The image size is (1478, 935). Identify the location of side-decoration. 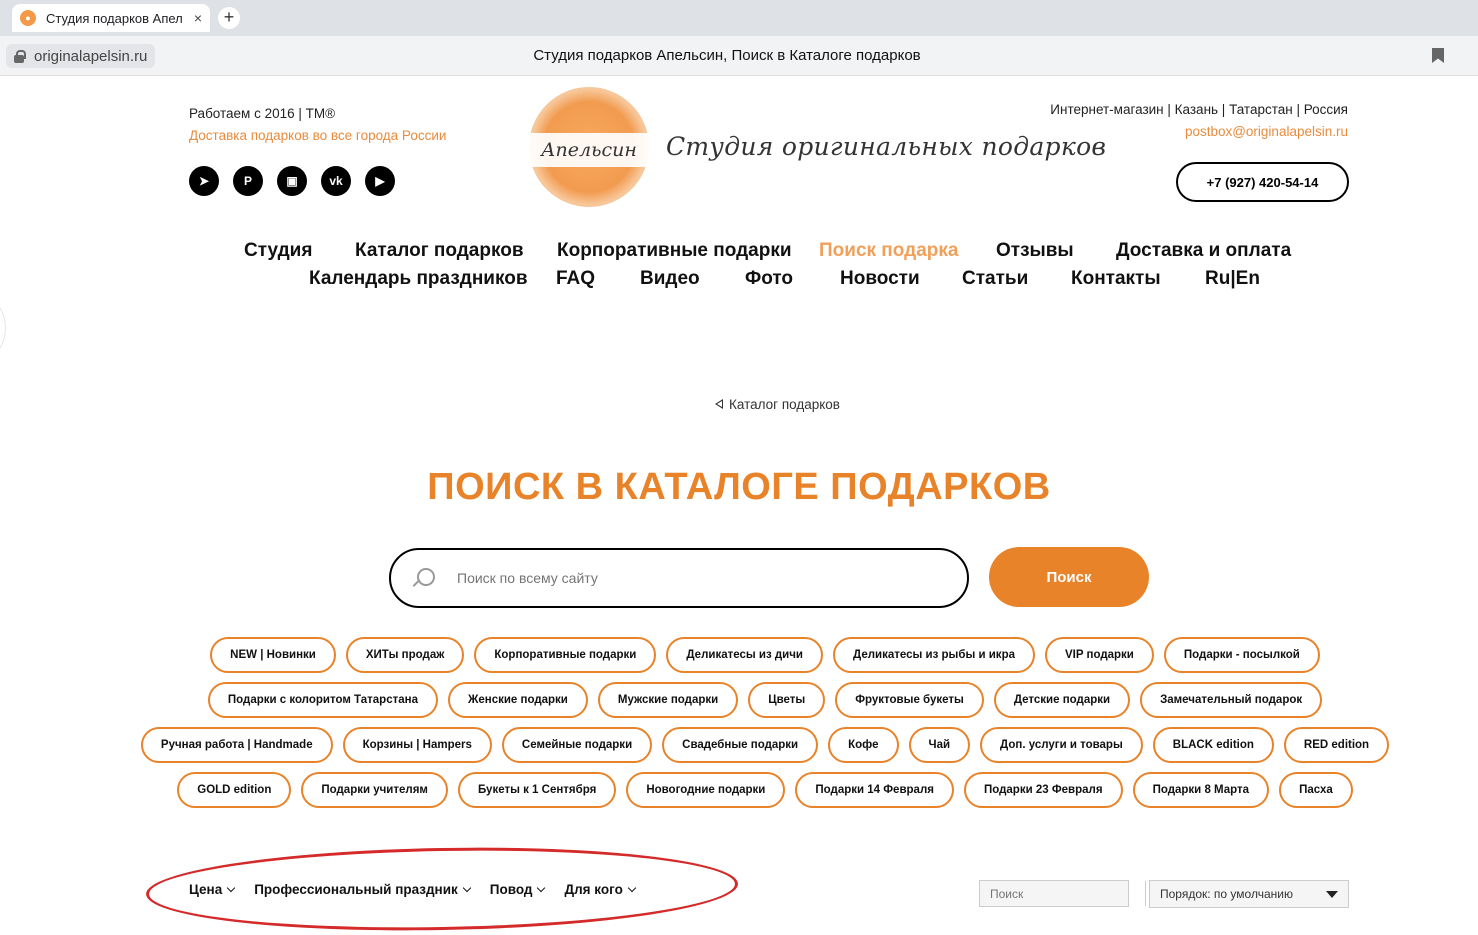
(3, 328).